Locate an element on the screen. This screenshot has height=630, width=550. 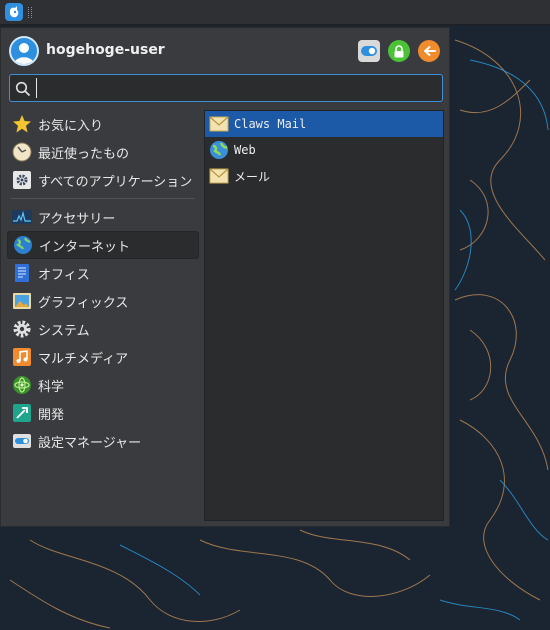
category-accessories: アクセサリー is located at coordinates (103, 217).